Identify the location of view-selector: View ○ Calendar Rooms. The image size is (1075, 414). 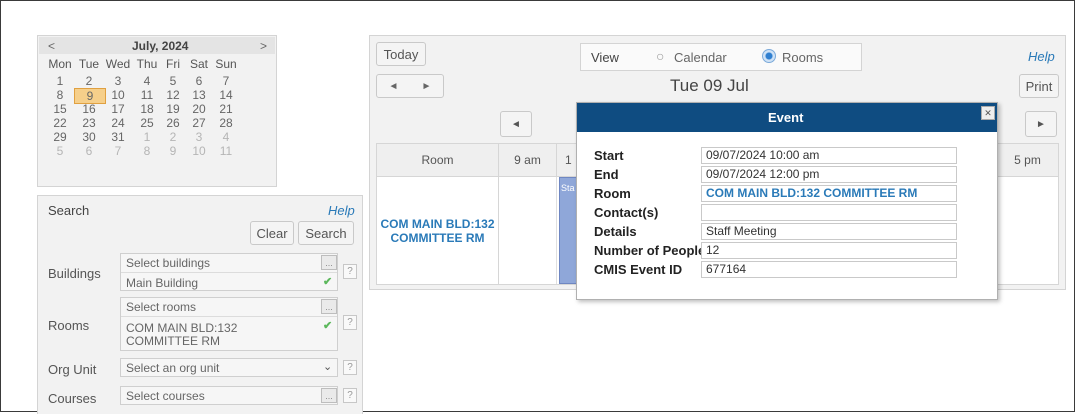
(721, 57).